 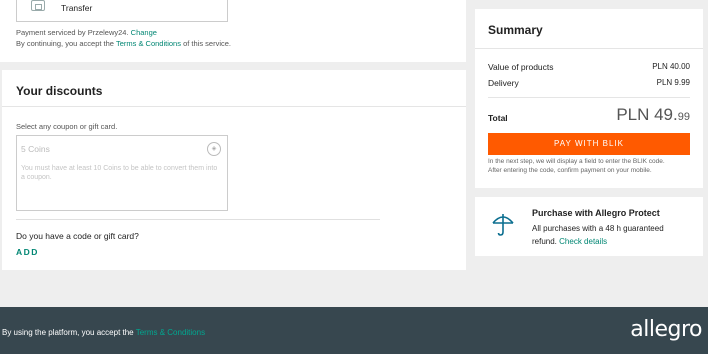 What do you see at coordinates (683, 117) in the screenshot?
I see `total-amount-cents: 99` at bounding box center [683, 117].